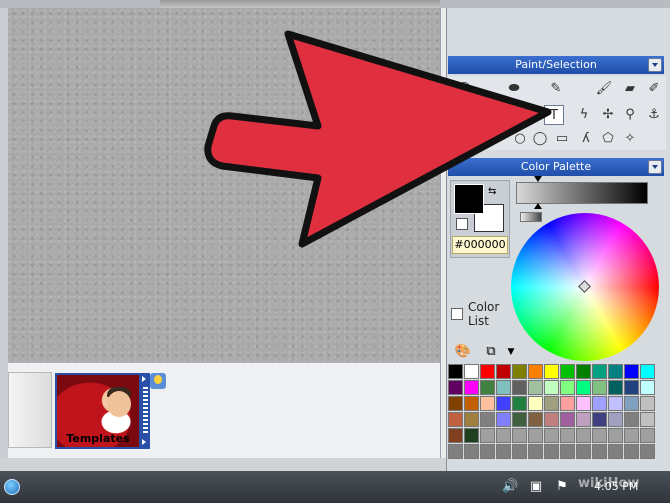  I want to click on anchor-icon: ⚓, so click(654, 115).